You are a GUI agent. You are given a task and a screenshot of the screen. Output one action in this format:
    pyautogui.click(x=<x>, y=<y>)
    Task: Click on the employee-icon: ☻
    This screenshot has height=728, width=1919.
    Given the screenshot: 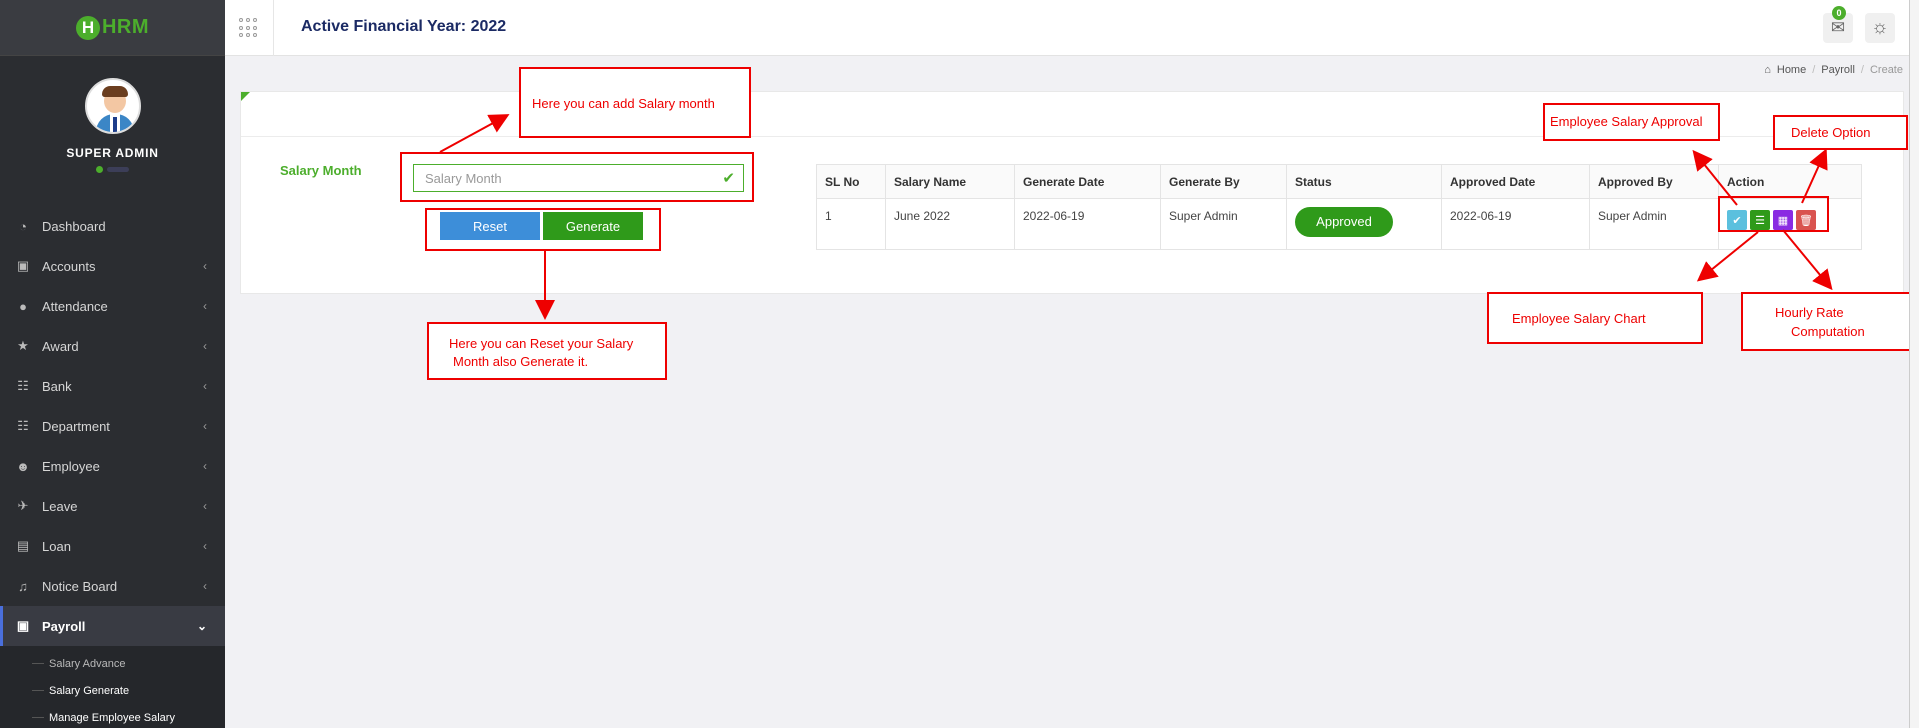 What is the action you would take?
    pyautogui.click(x=23, y=466)
    